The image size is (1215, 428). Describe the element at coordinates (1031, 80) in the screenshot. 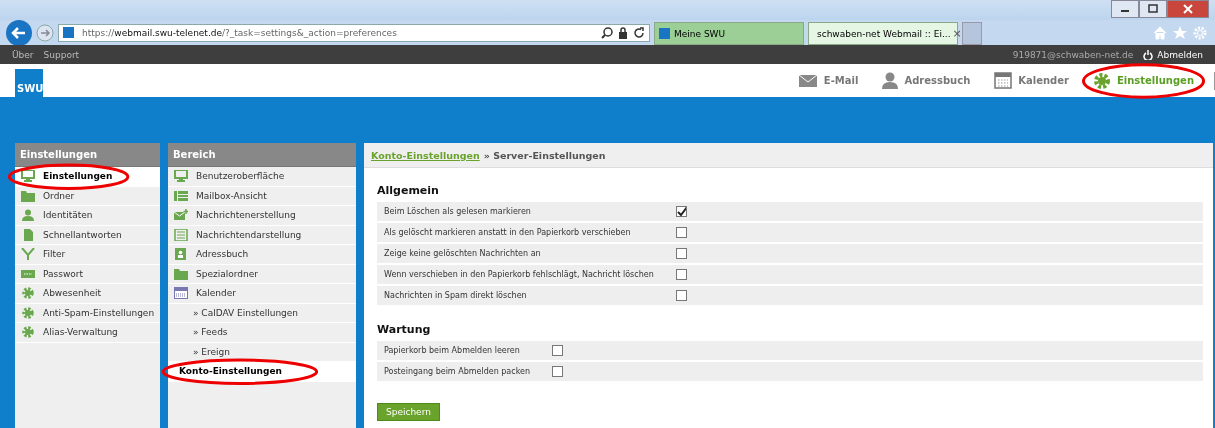

I see `nav-tab: Kalender` at that location.